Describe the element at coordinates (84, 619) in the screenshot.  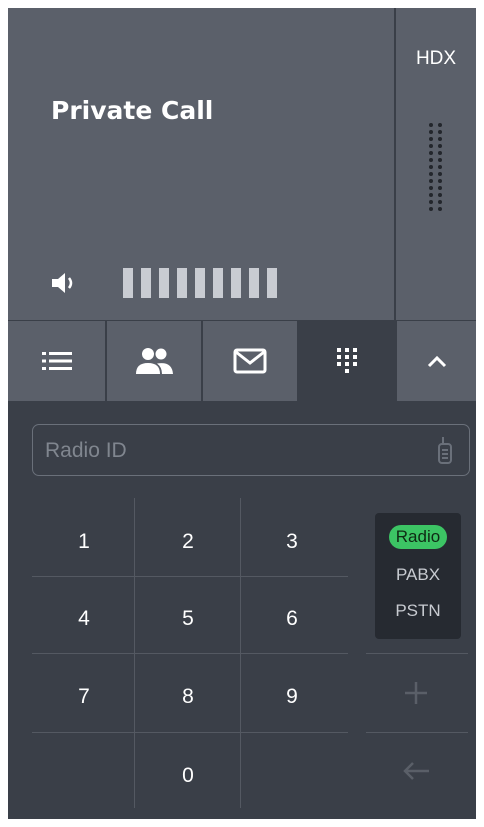
I see `key-4: 4` at that location.